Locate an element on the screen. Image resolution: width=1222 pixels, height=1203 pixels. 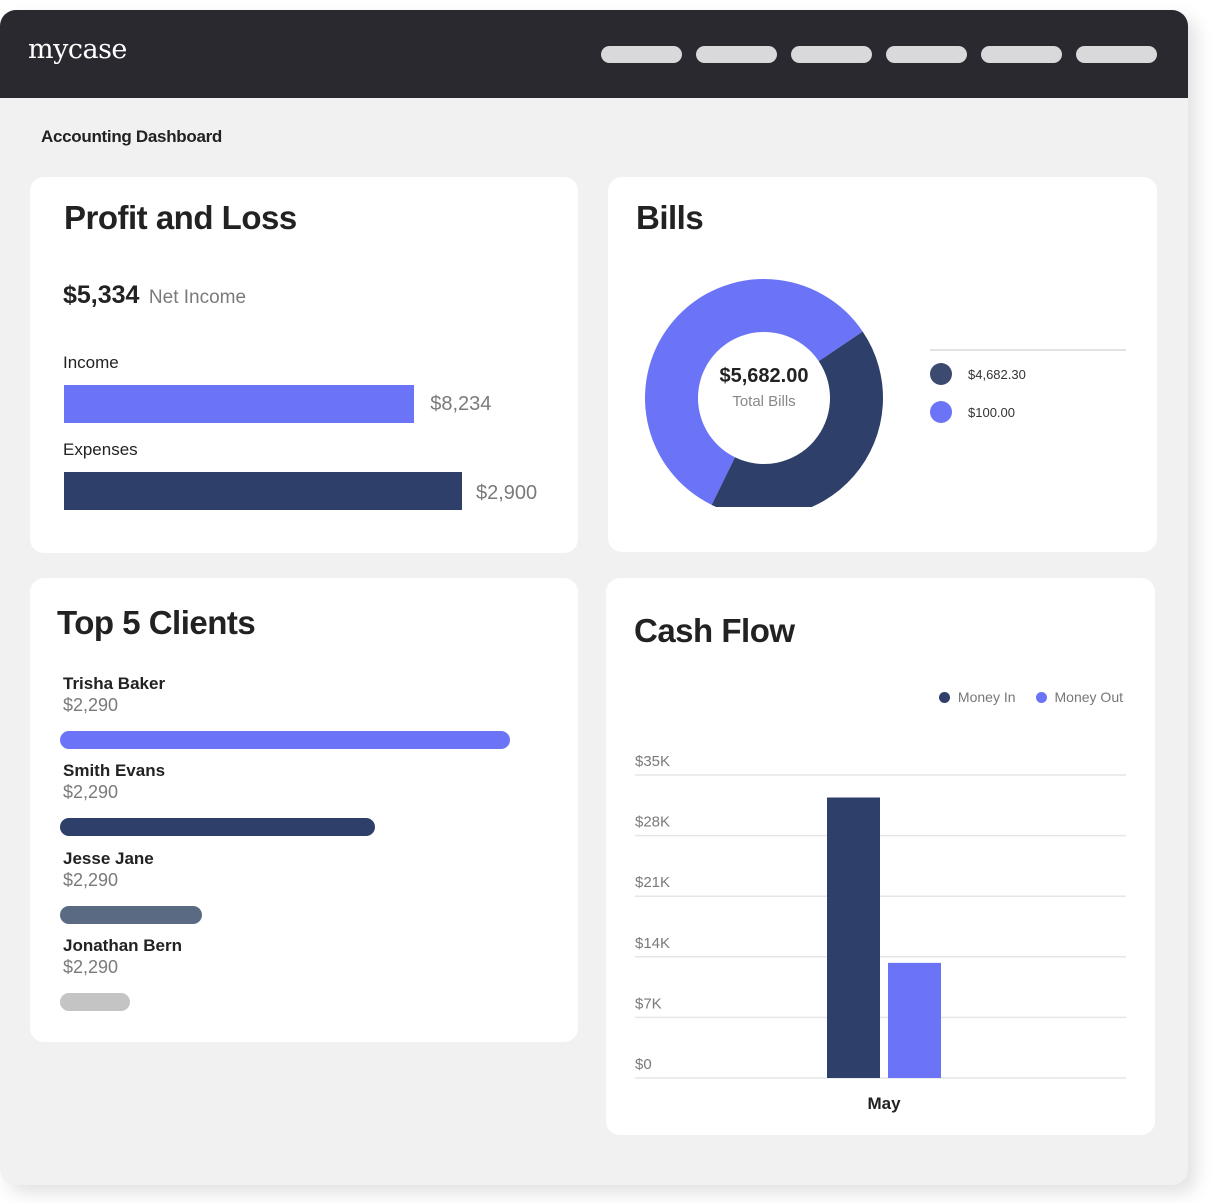
y-tick-label: $21K is located at coordinates (652, 882).